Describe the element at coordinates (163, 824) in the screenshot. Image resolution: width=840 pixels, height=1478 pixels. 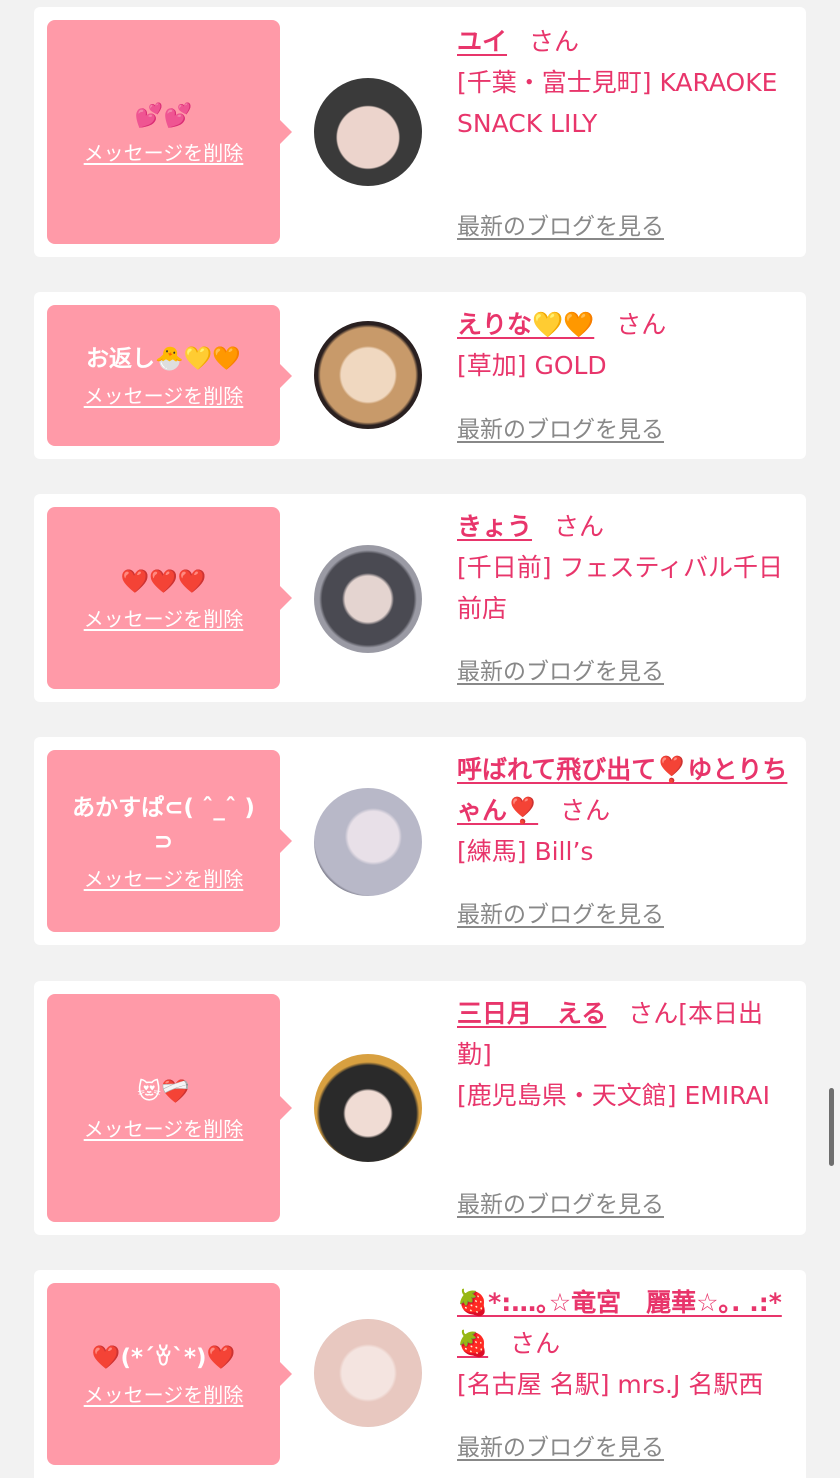
I see `message-text: あかすぱ⊂( ˆ_ˆ )⊃` at that location.